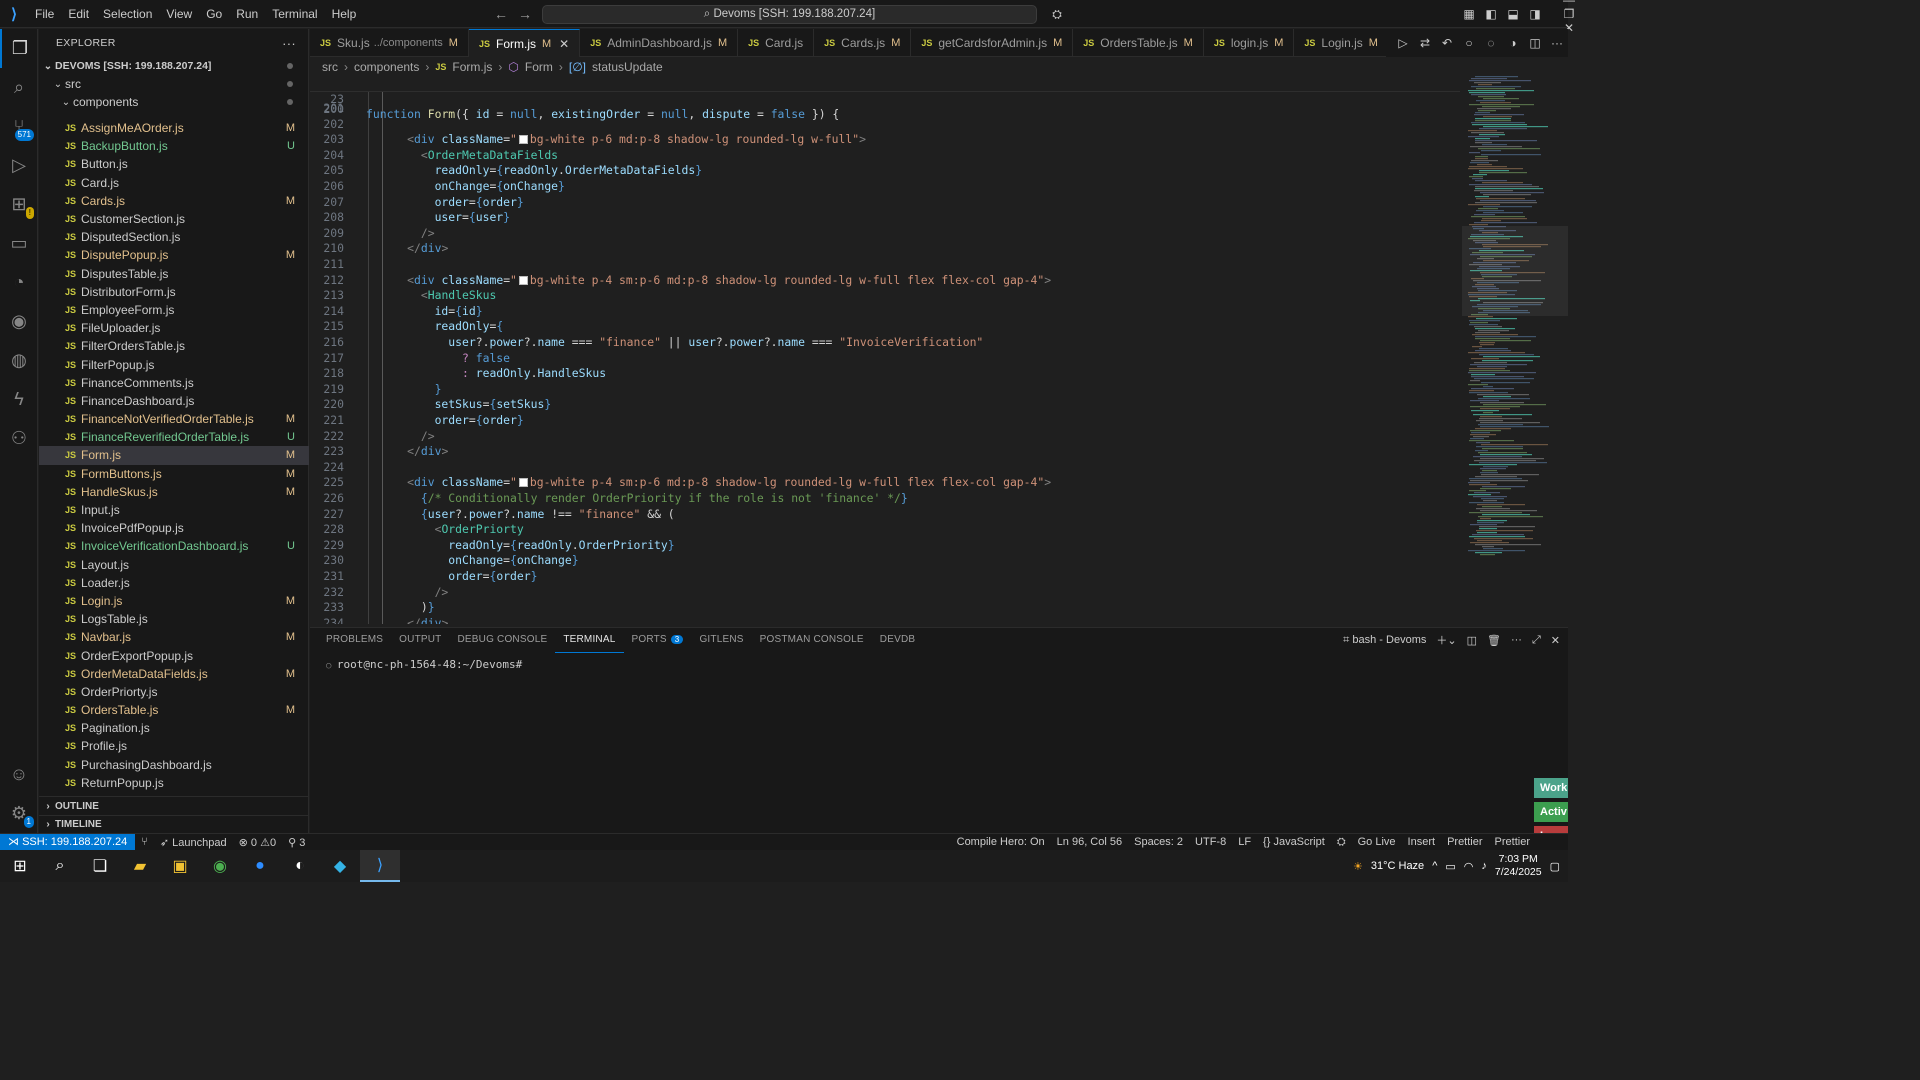 The height and width of the screenshot is (1080, 1920). I want to click on problems-status: ⊗ 0 ⚠0, so click(257, 842).